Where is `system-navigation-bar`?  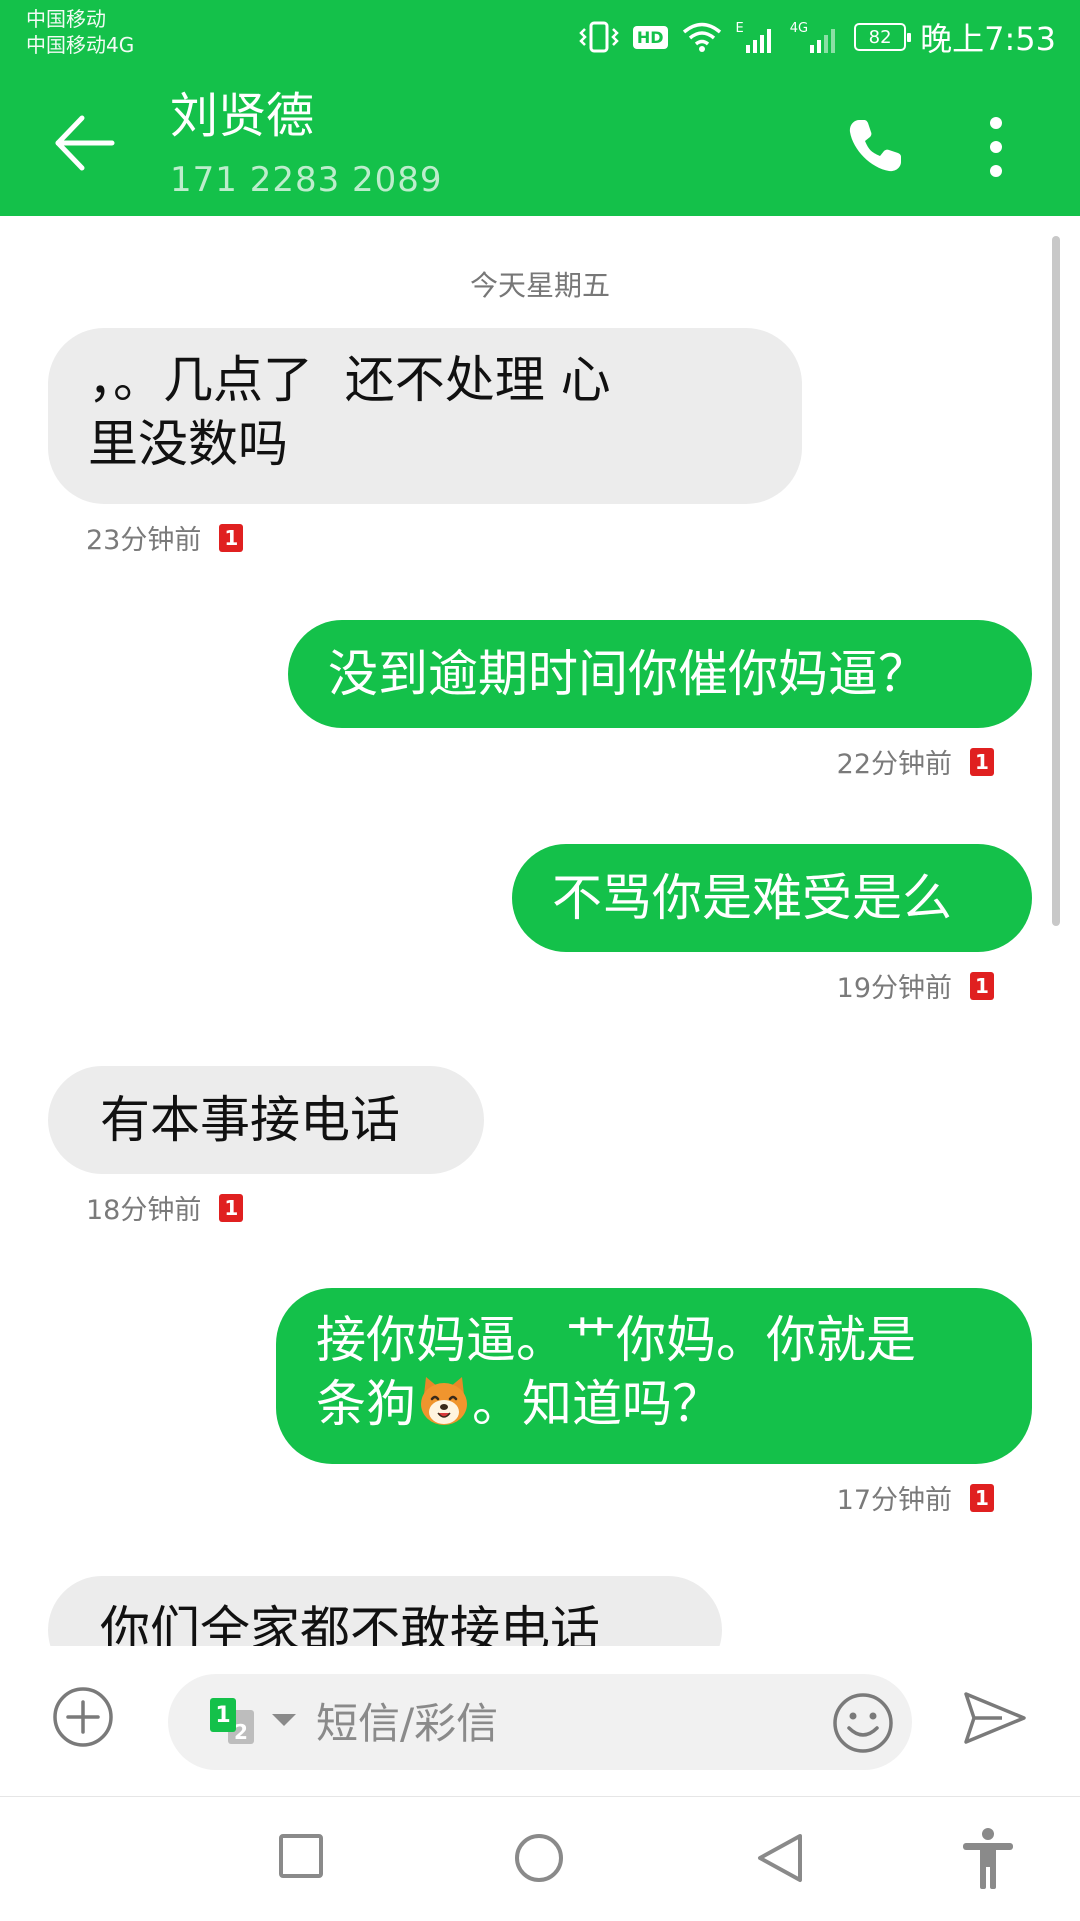
system-navigation-bar is located at coordinates (540, 1858).